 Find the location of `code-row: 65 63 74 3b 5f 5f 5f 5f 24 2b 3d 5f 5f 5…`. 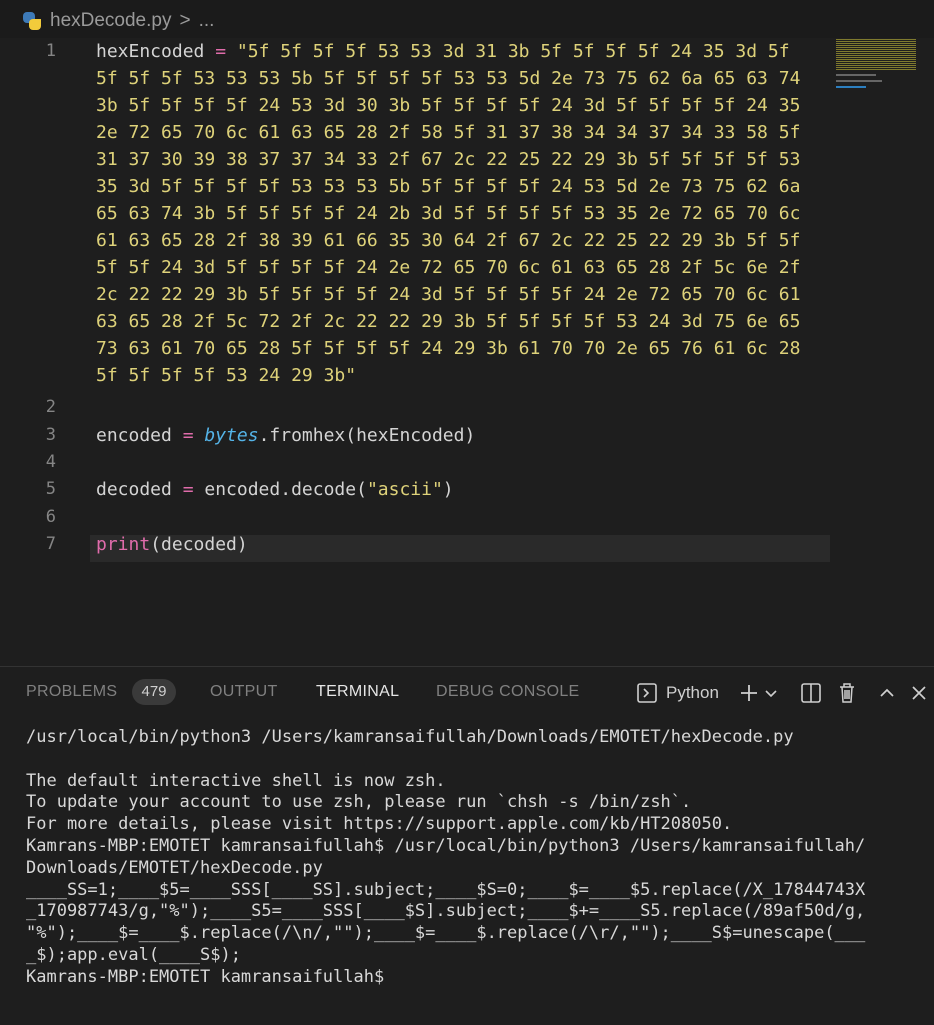

code-row: 65 63 74 3b 5f 5f 5f 5f 24 2b 3d 5f 5f 5… is located at coordinates (448, 213).